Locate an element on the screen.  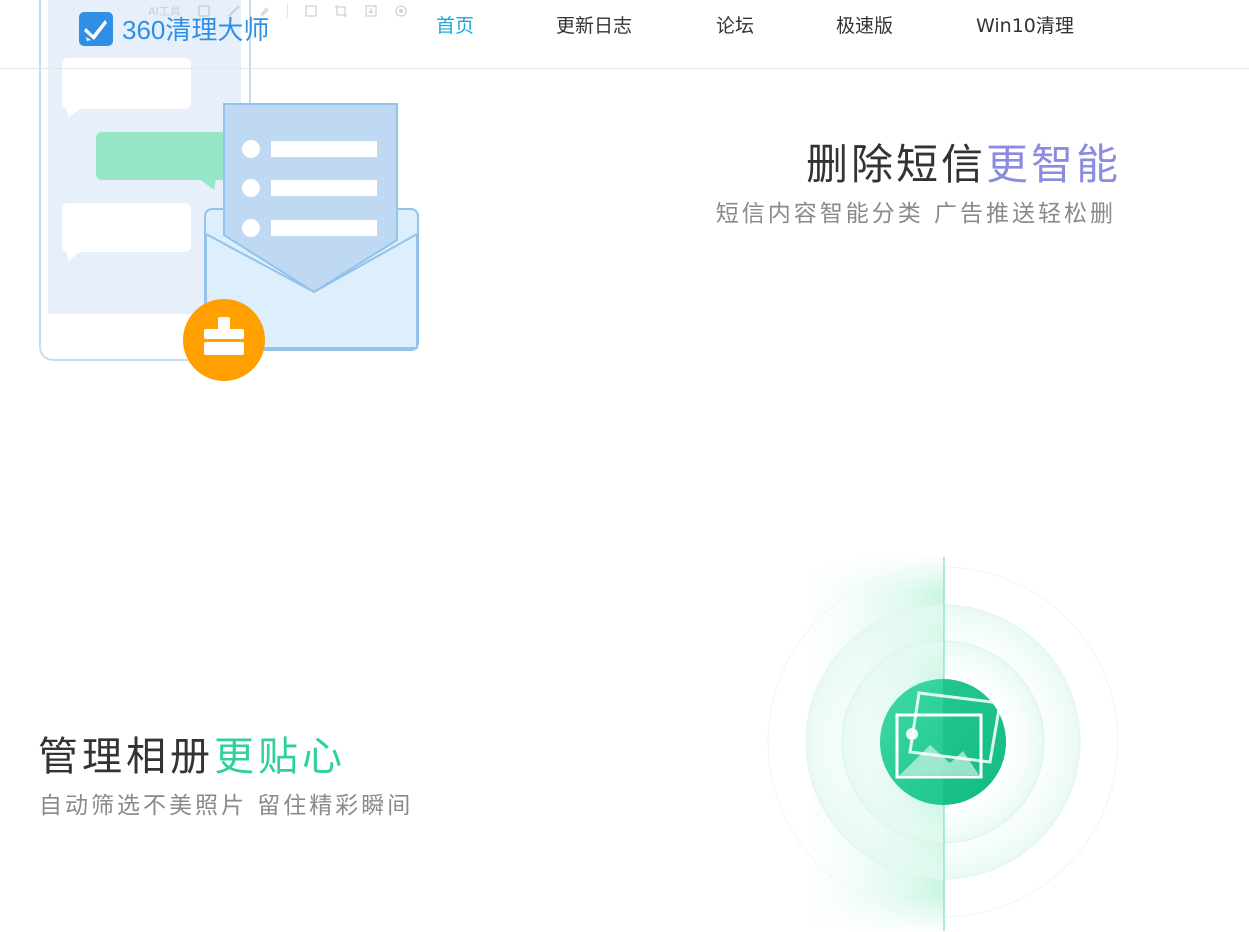
album-scan-illustration is located at coordinates (943, 743).